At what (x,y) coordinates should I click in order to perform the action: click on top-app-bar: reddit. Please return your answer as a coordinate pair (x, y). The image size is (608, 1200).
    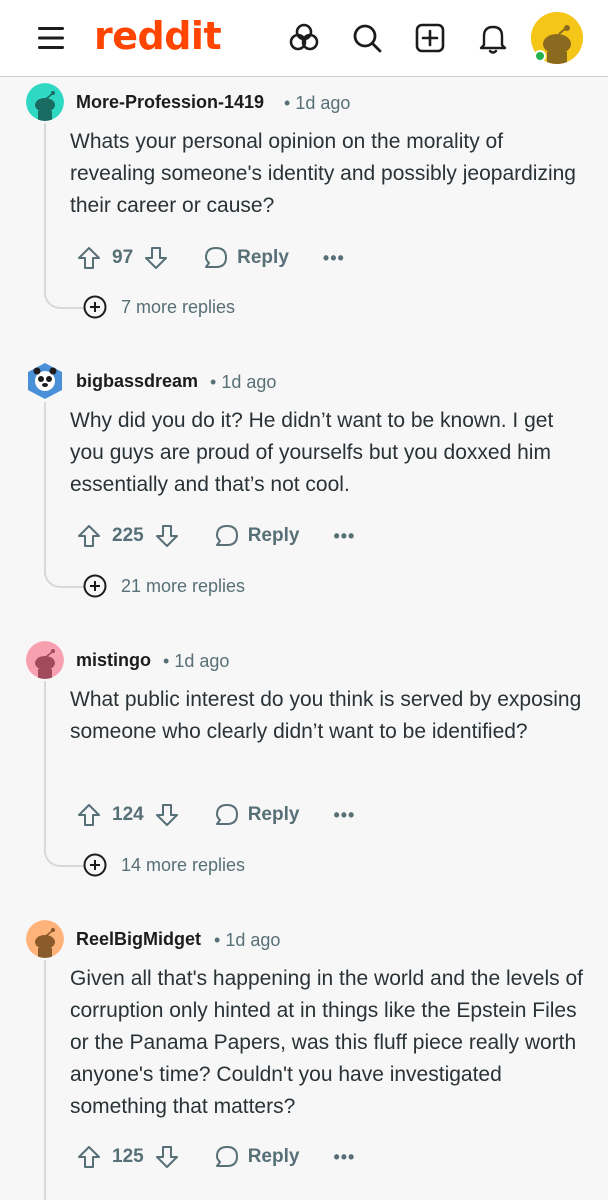
    Looking at the image, I should click on (304, 38).